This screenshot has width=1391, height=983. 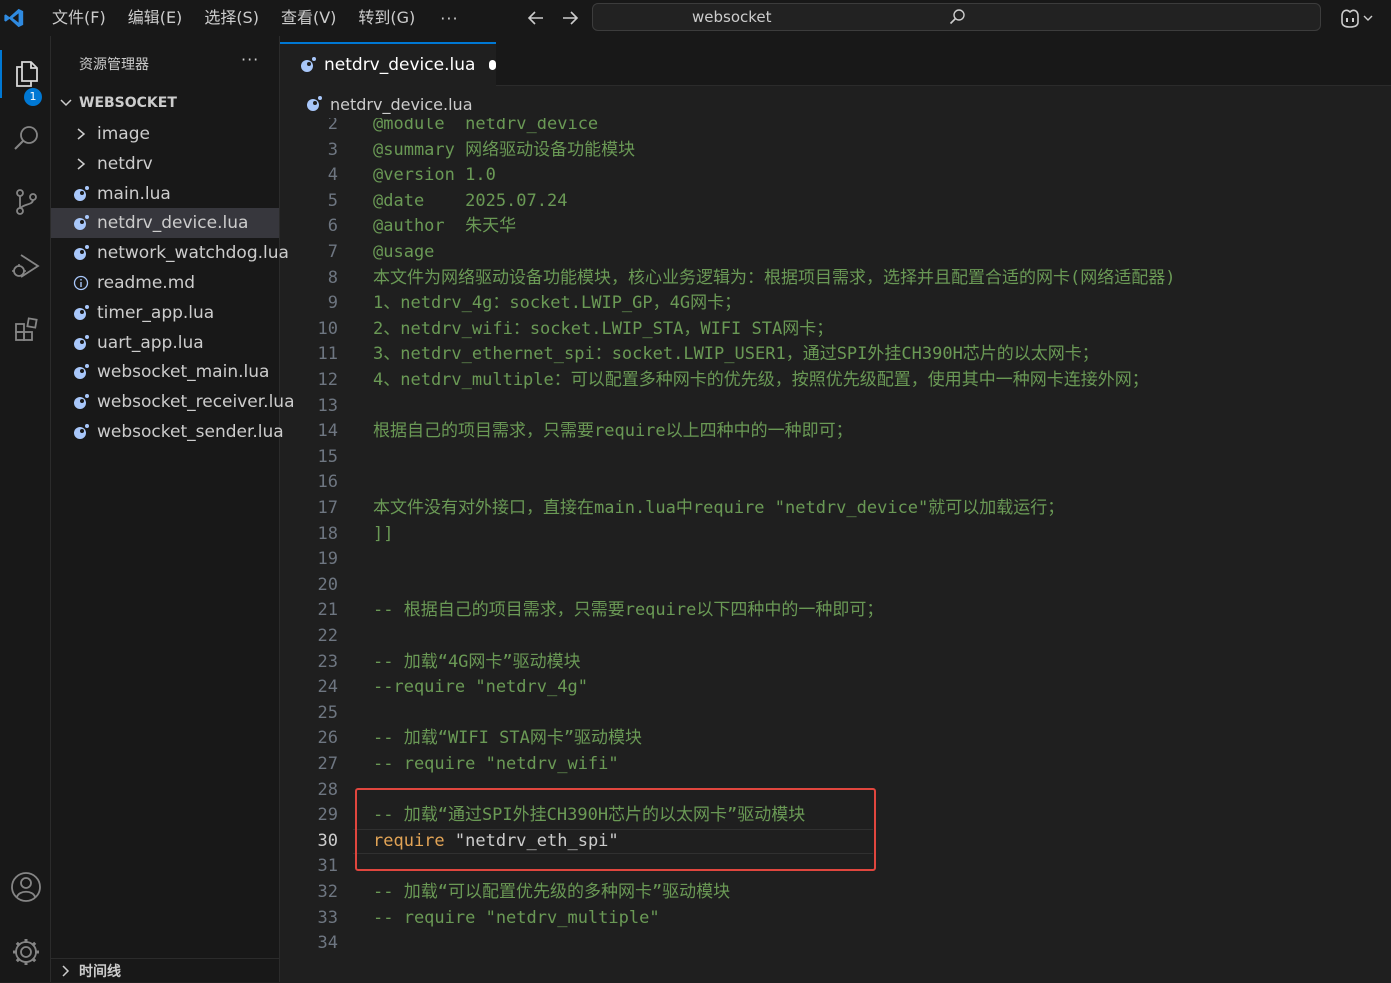 I want to click on code-line: 22, so click(x=835, y=636).